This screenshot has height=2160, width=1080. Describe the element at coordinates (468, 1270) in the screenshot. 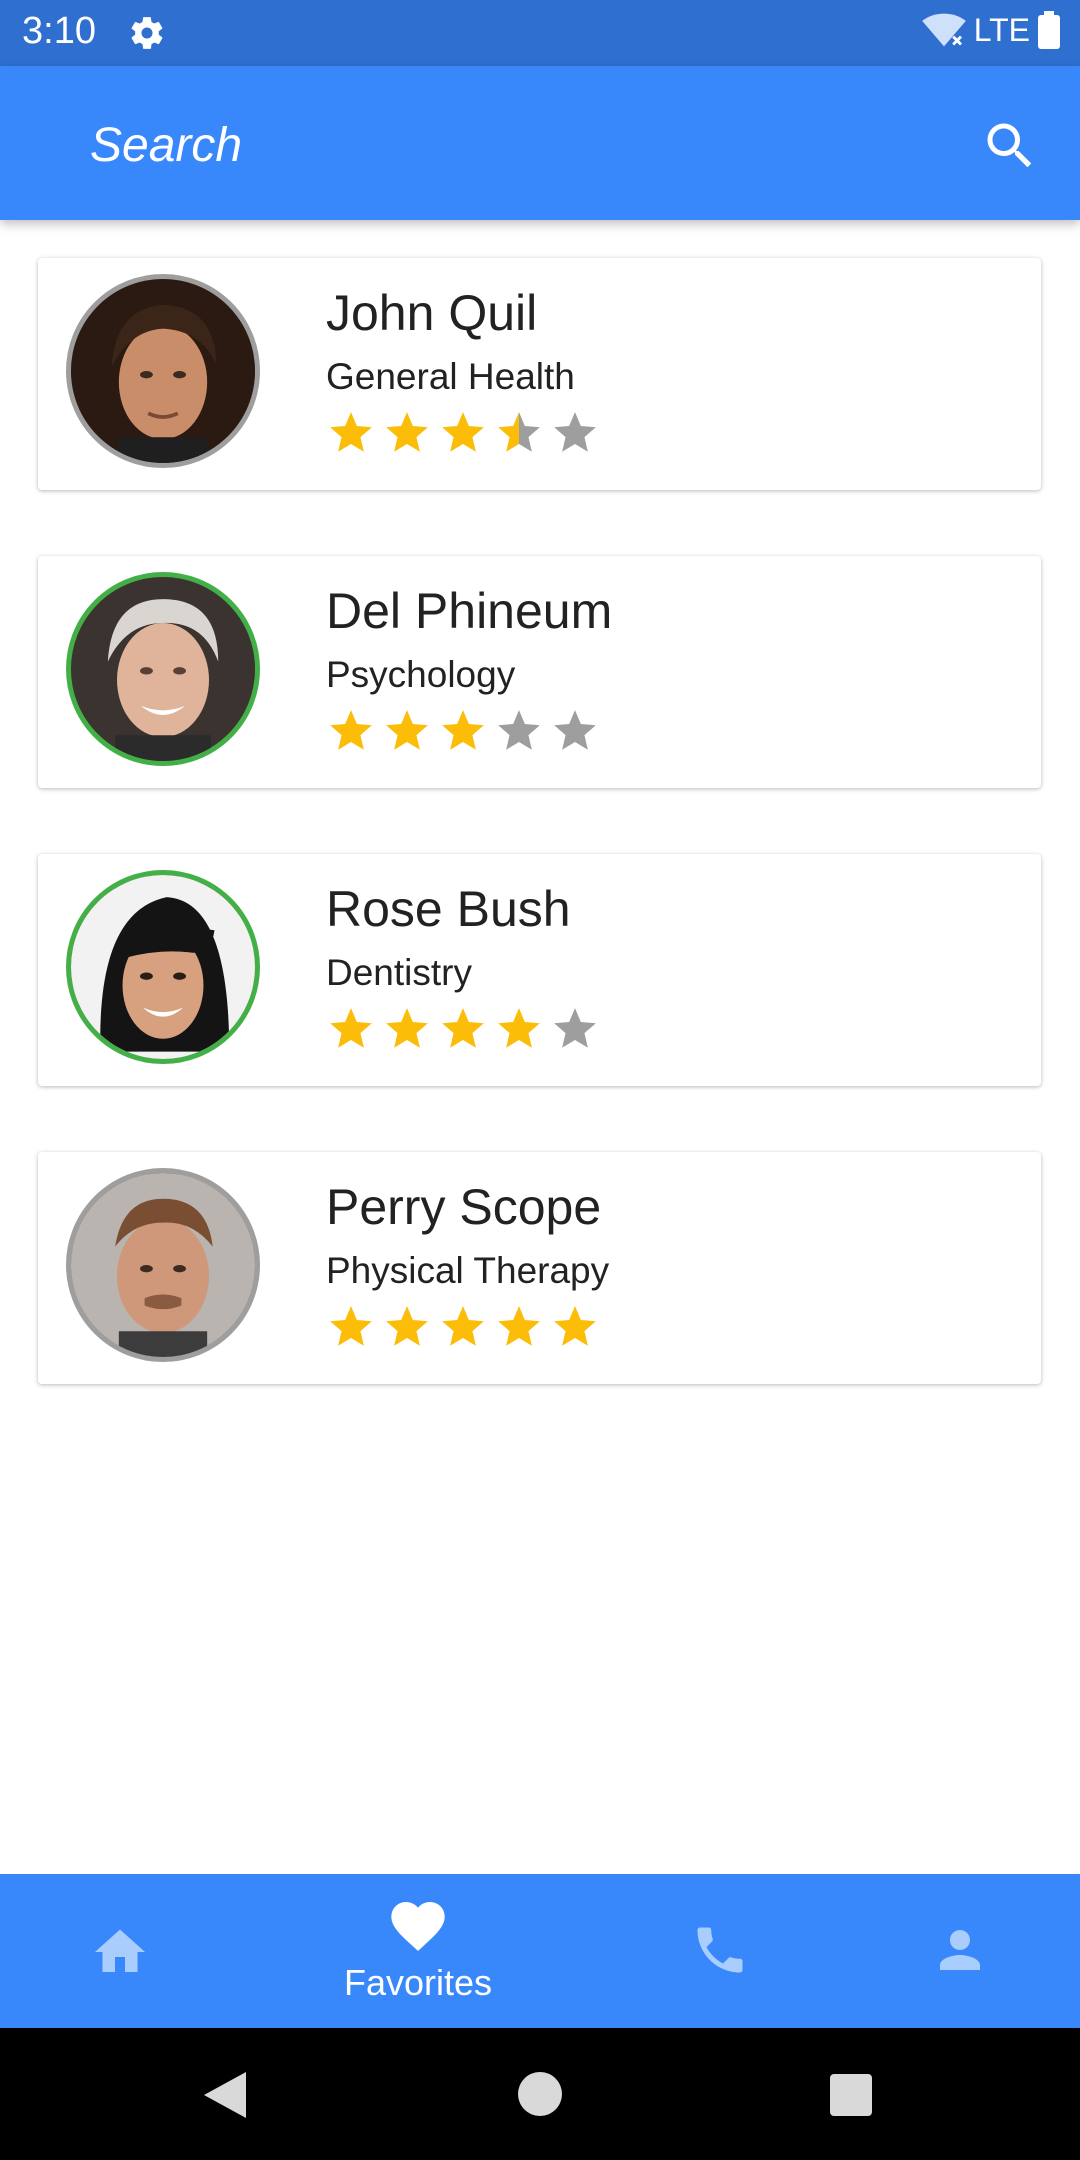

I see `doctor-specialty: Physical Therapy` at that location.